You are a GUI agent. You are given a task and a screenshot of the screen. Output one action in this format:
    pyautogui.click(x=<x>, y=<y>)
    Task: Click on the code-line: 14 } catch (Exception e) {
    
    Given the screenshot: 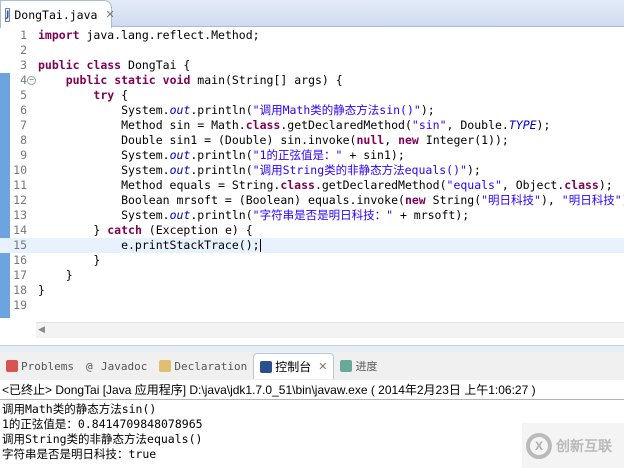 What is the action you would take?
    pyautogui.click(x=312, y=230)
    